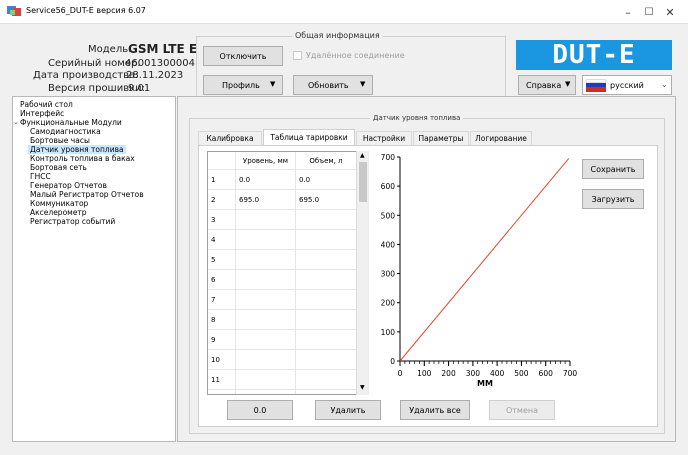 Image resolution: width=688 pixels, height=455 pixels. I want to click on scroll-up-icon: ▲, so click(362, 155).